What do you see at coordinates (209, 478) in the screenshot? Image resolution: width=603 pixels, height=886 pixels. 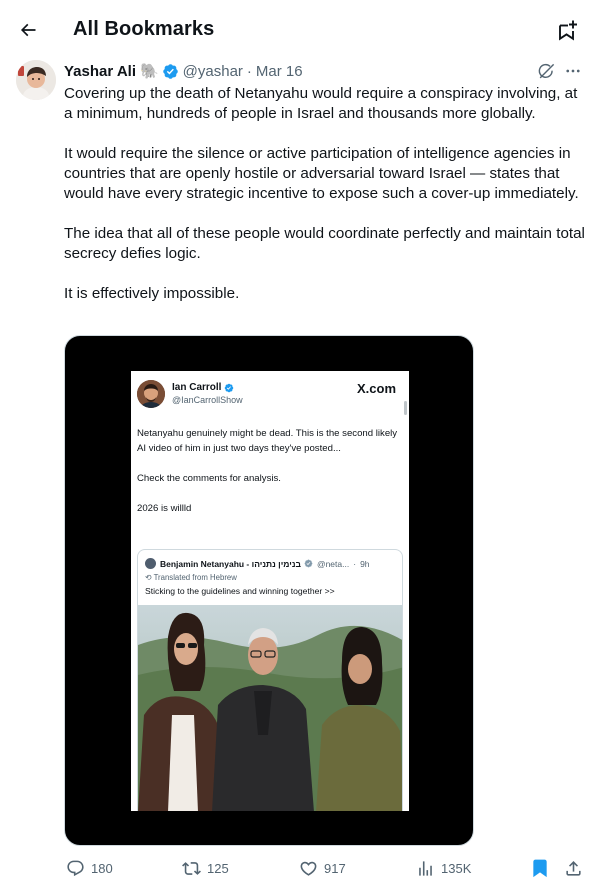 I see `embedded-paragraph: Check the comments for analysis.` at bounding box center [209, 478].